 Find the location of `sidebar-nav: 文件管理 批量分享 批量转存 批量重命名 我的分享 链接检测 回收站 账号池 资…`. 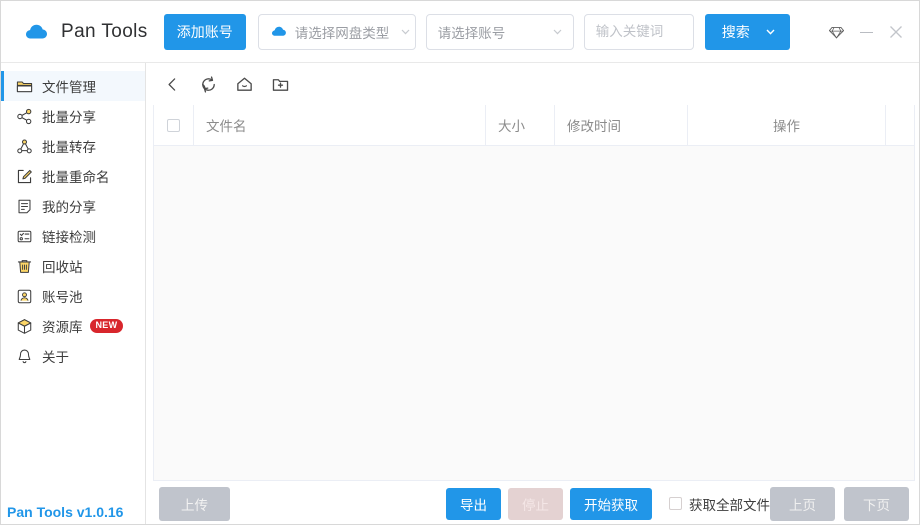

sidebar-nav: 文件管理 批量分享 批量转存 批量重命名 我的分享 链接检测 回收站 账号池 资… is located at coordinates (73, 217).